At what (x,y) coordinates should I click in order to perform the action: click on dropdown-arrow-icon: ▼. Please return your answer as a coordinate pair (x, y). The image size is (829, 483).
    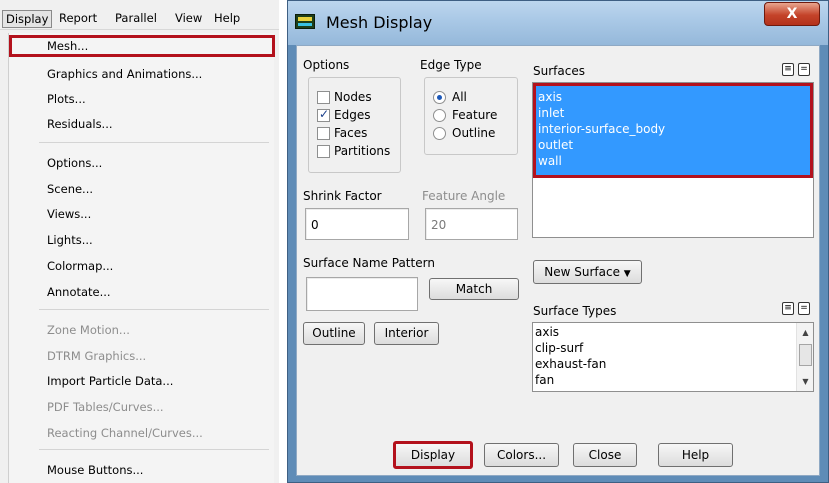
    Looking at the image, I should click on (627, 274).